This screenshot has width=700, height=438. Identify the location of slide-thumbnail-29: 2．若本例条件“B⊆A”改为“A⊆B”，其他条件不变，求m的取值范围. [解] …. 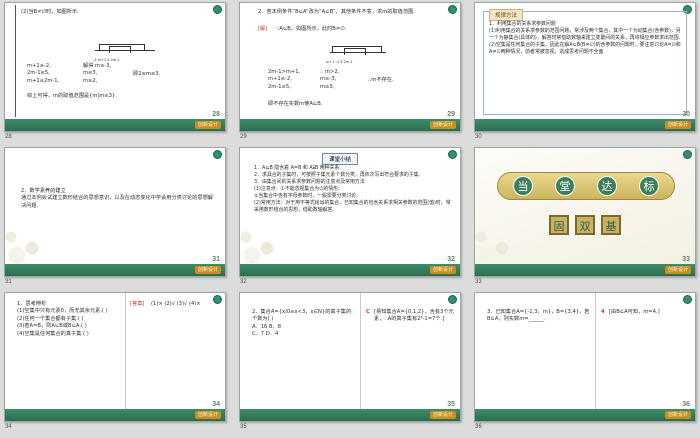
(350, 67).